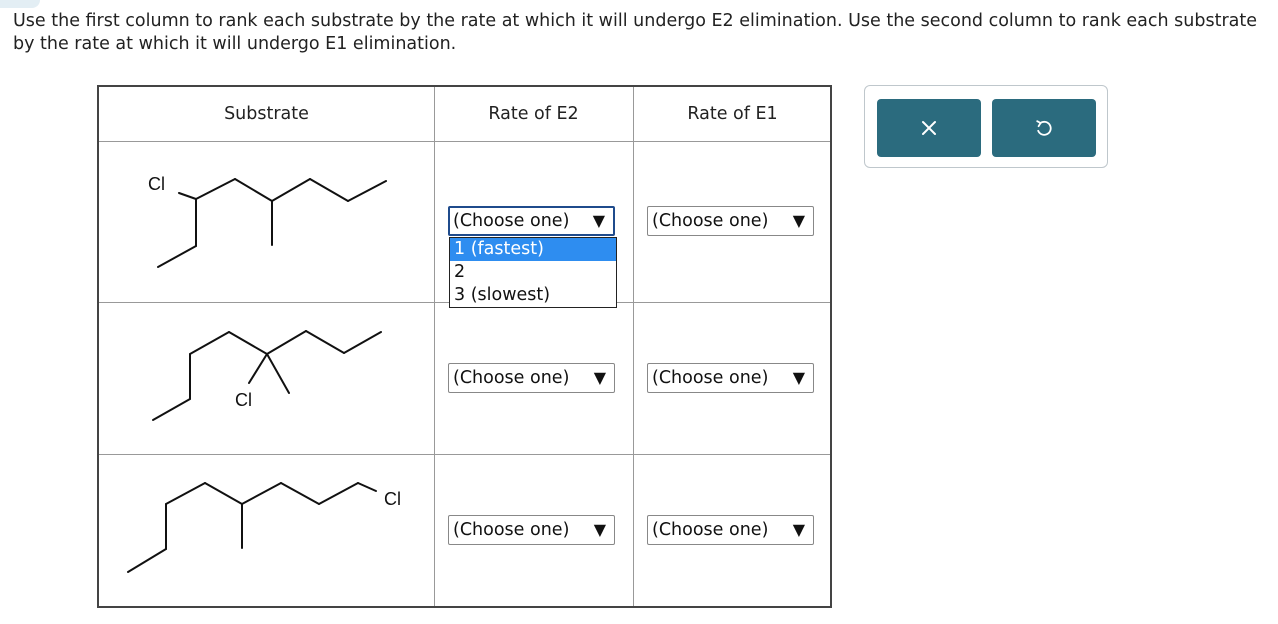 The image size is (1278, 624). I want to click on undo-button, so click(1044, 128).